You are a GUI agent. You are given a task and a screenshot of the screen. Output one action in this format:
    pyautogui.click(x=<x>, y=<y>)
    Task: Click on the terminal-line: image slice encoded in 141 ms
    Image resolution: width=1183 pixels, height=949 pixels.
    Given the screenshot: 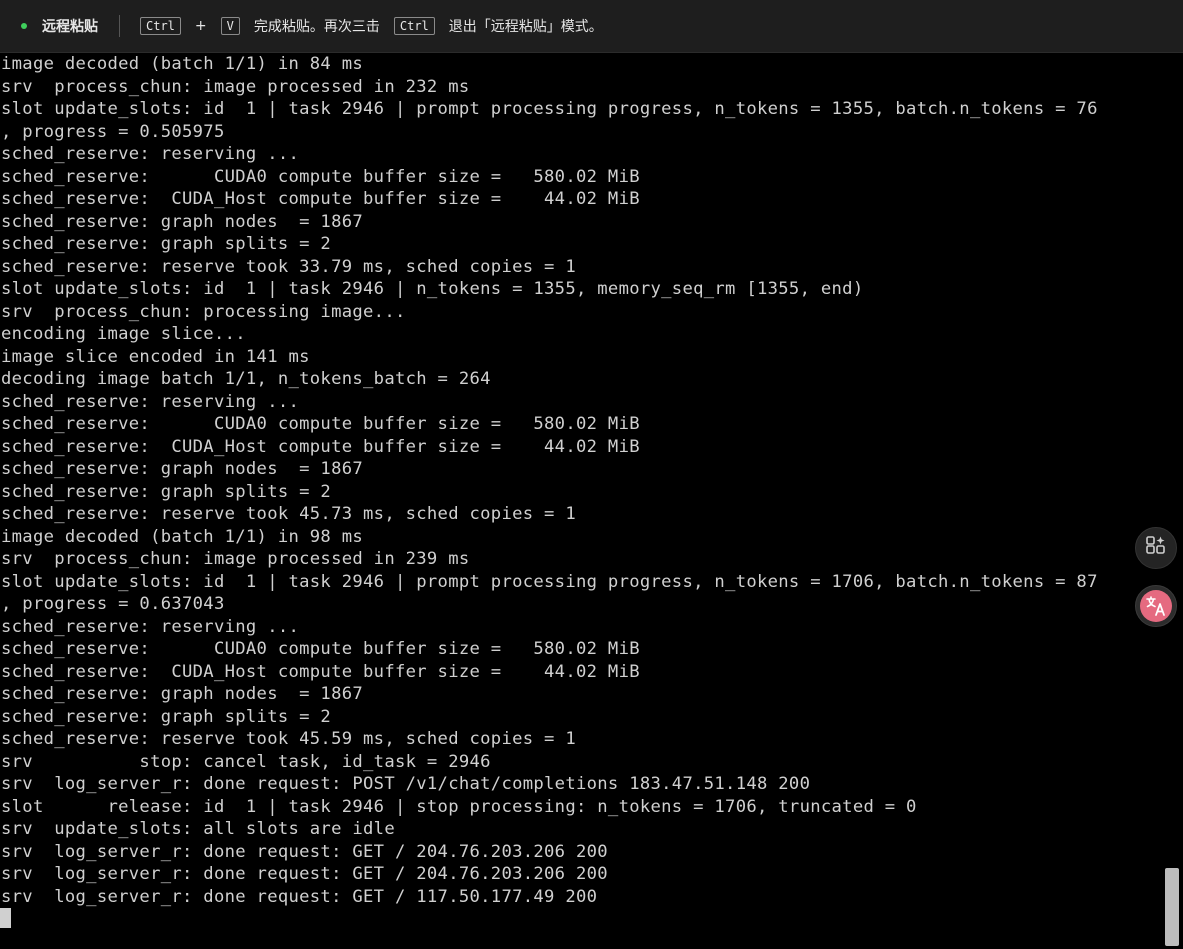 What is the action you would take?
    pyautogui.click(x=155, y=356)
    